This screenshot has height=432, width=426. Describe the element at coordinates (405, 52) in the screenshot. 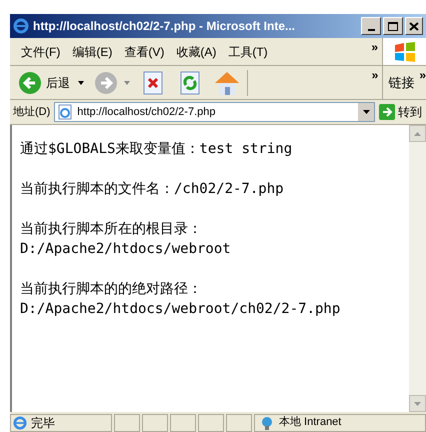

I see `windows-flag-icon` at that location.